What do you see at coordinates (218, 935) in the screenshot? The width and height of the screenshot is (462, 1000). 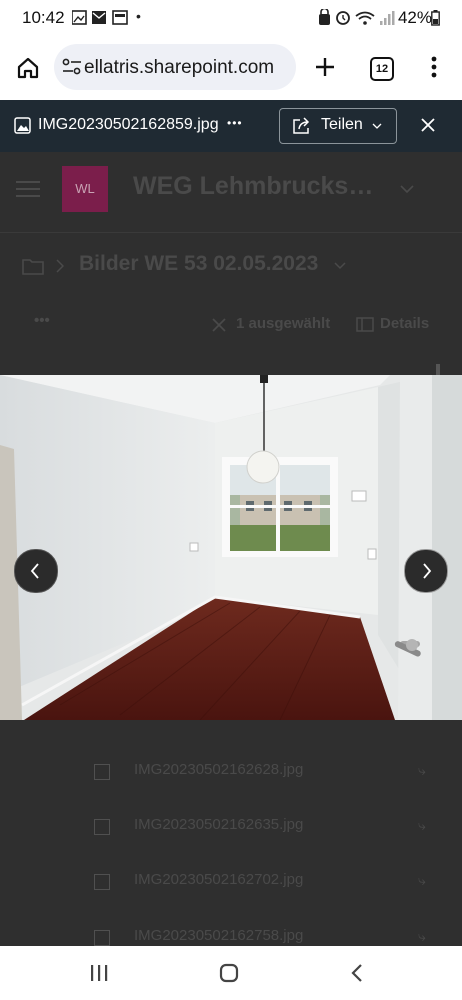 I see `file-row-name: IMG20230502162758.jpg` at bounding box center [218, 935].